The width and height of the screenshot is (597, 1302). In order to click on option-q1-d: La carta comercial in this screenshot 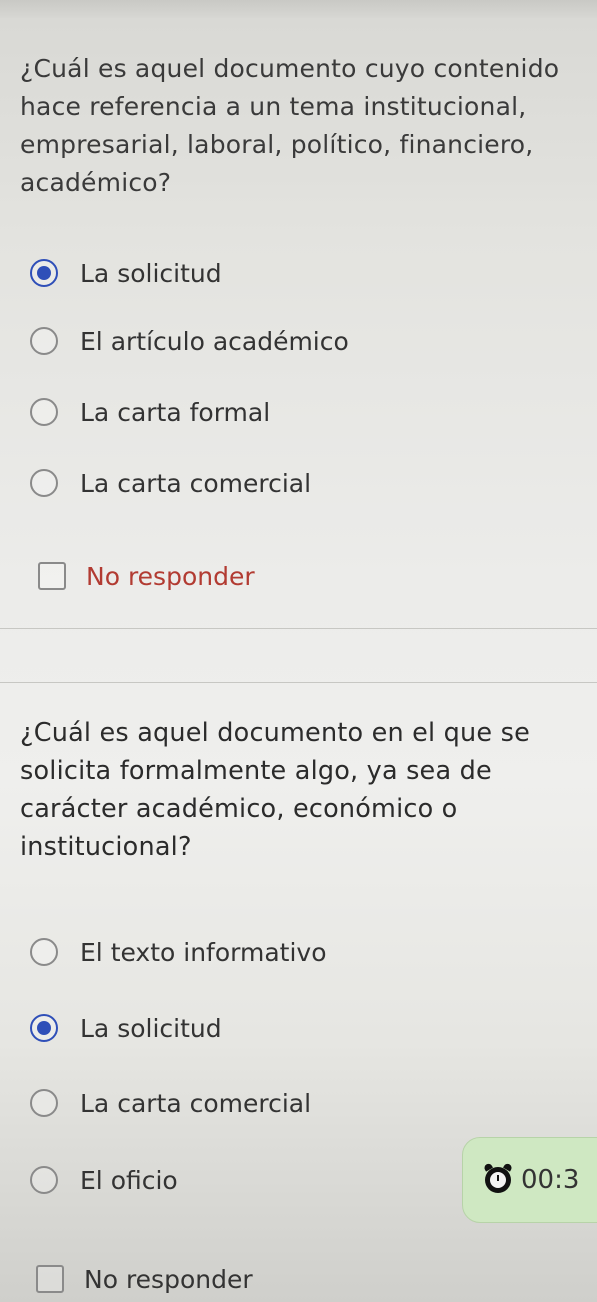, I will do `click(170, 483)`.